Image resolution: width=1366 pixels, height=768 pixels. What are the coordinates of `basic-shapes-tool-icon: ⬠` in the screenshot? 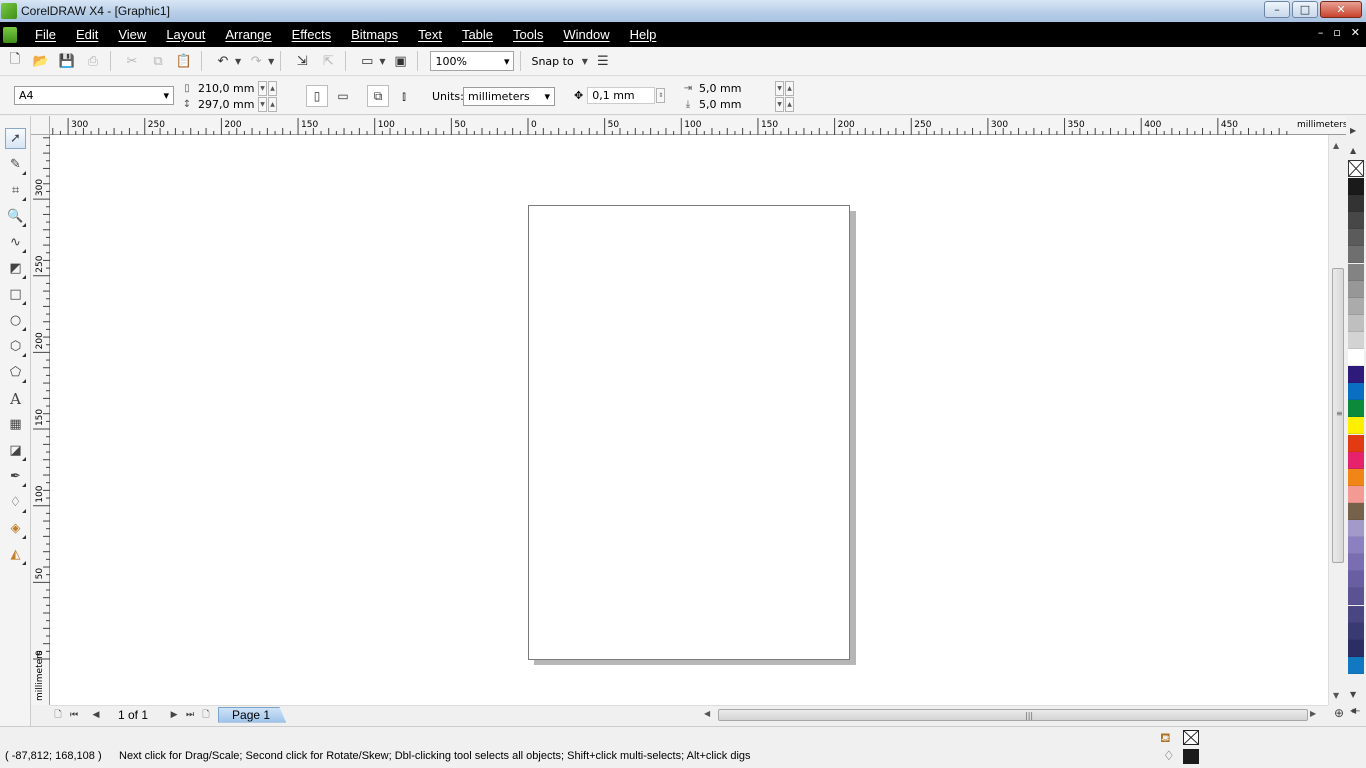 It's located at (15, 372).